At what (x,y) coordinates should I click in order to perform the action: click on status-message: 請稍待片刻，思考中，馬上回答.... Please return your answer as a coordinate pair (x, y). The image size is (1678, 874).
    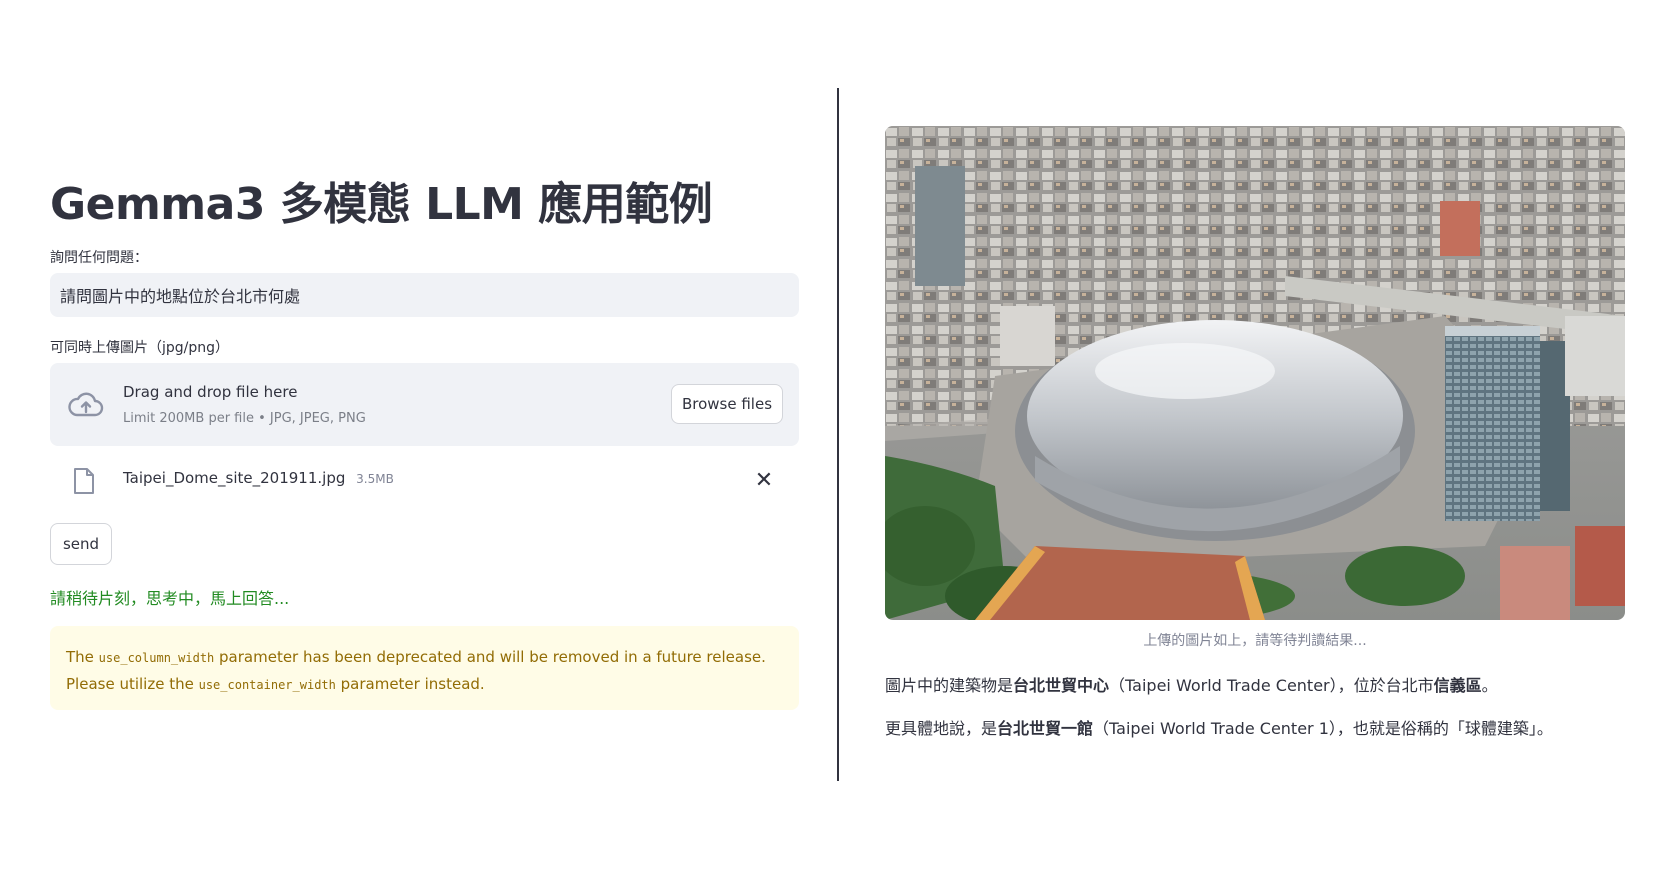
    Looking at the image, I should click on (170, 598).